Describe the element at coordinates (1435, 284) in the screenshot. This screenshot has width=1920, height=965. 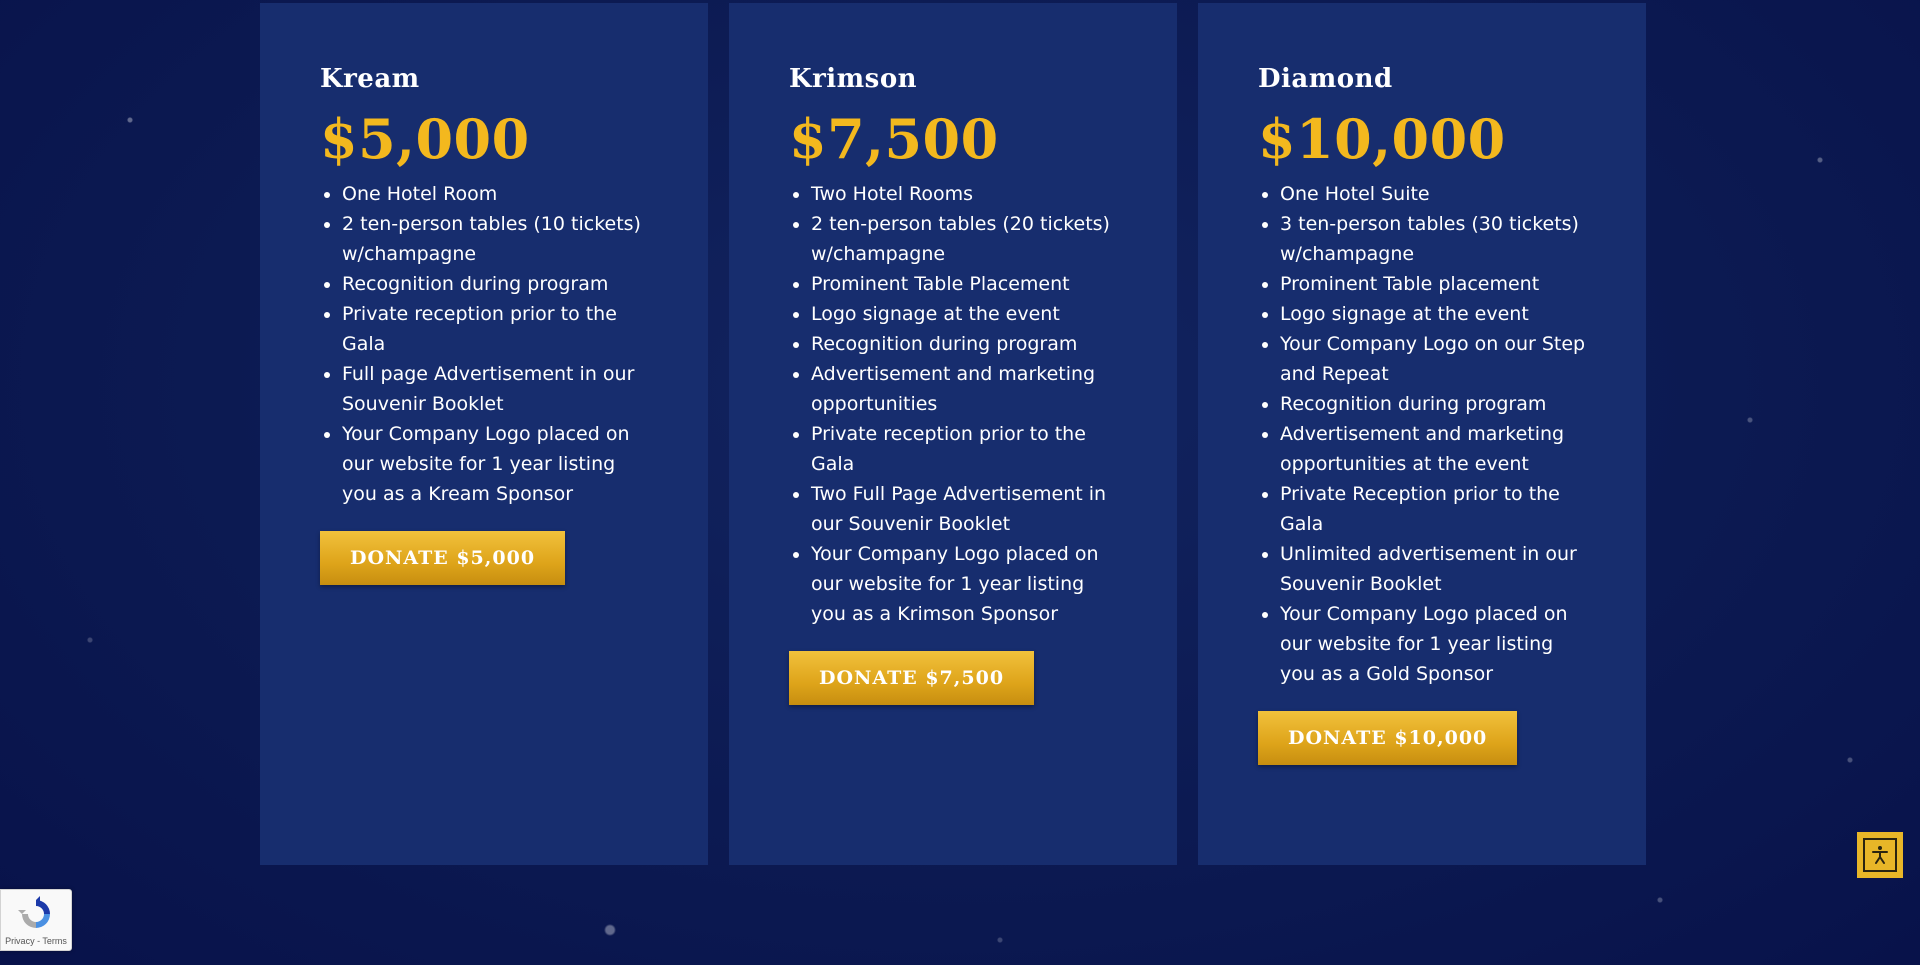
I see `perk-item: Prominent Table placement` at that location.